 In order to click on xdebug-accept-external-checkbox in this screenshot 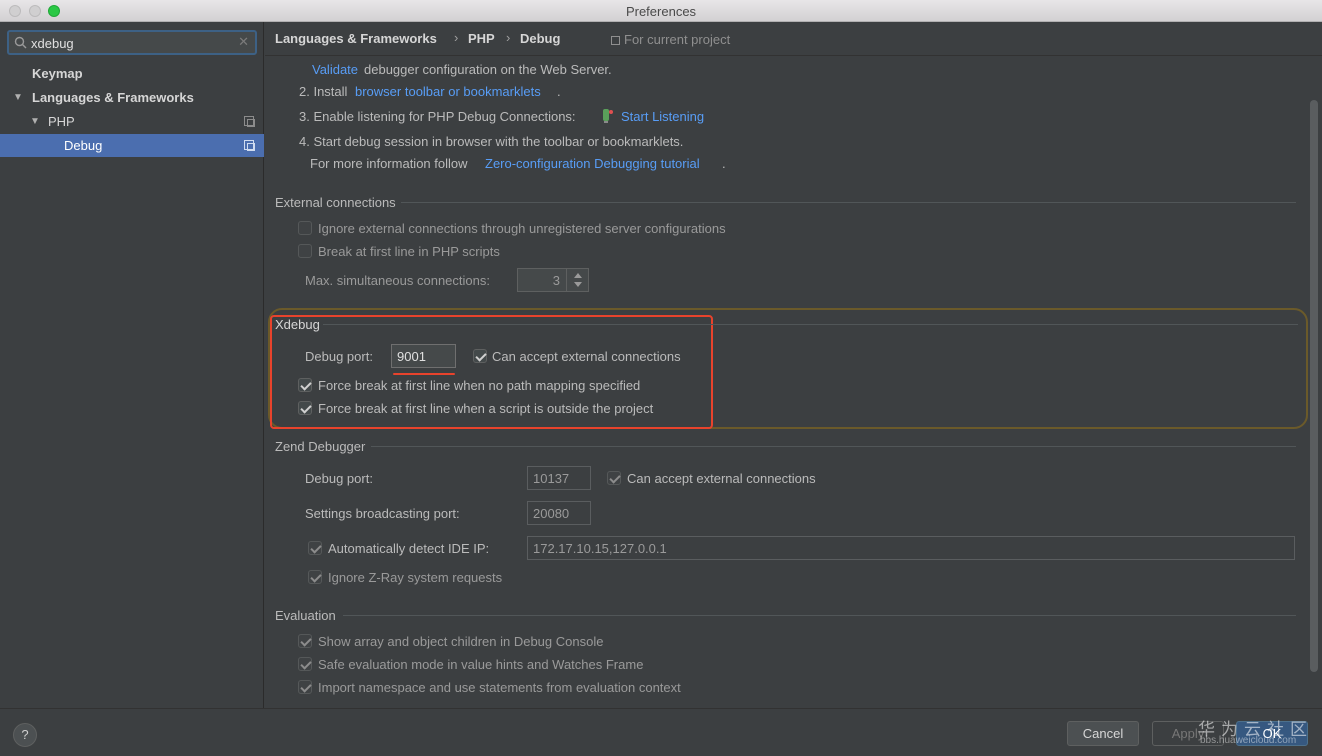, I will do `click(480, 356)`.